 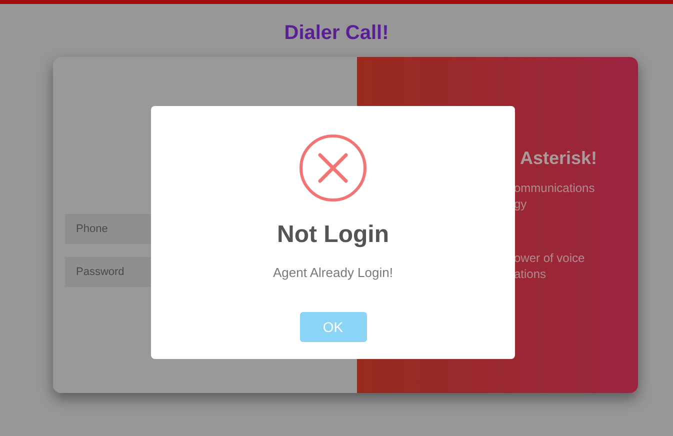 I want to click on panel-text: ations, so click(x=531, y=274).